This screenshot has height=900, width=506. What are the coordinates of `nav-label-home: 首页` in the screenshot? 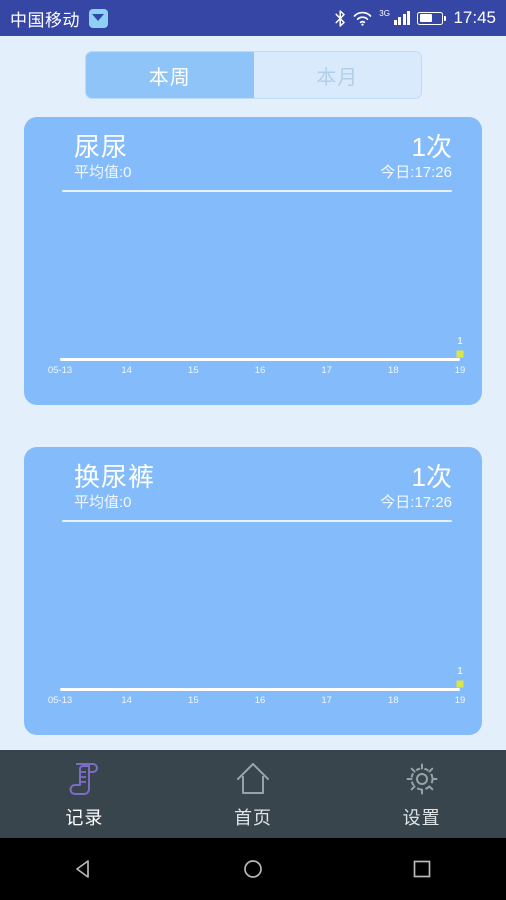 It's located at (253, 817).